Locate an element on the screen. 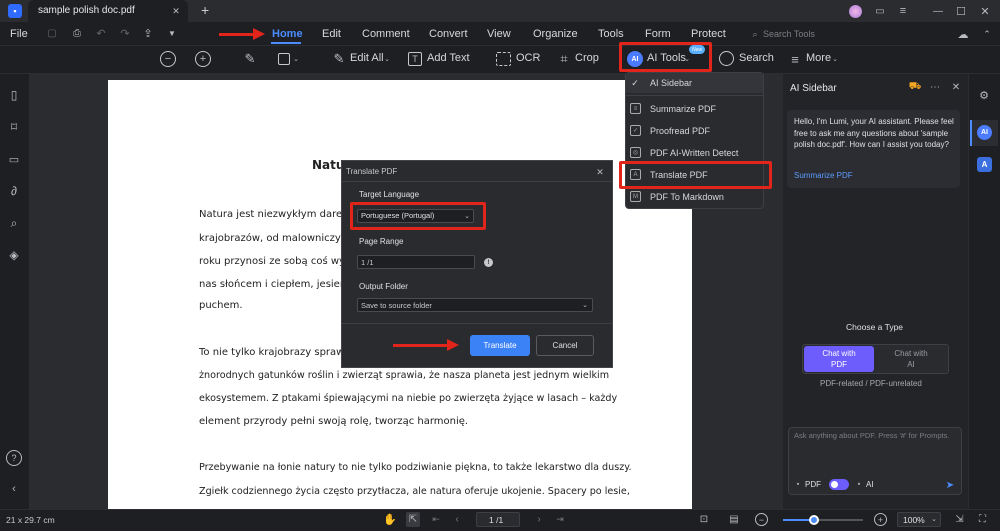 Image resolution: width=1000 pixels, height=531 pixels. view-mode-icon: ▤ is located at coordinates (734, 519).